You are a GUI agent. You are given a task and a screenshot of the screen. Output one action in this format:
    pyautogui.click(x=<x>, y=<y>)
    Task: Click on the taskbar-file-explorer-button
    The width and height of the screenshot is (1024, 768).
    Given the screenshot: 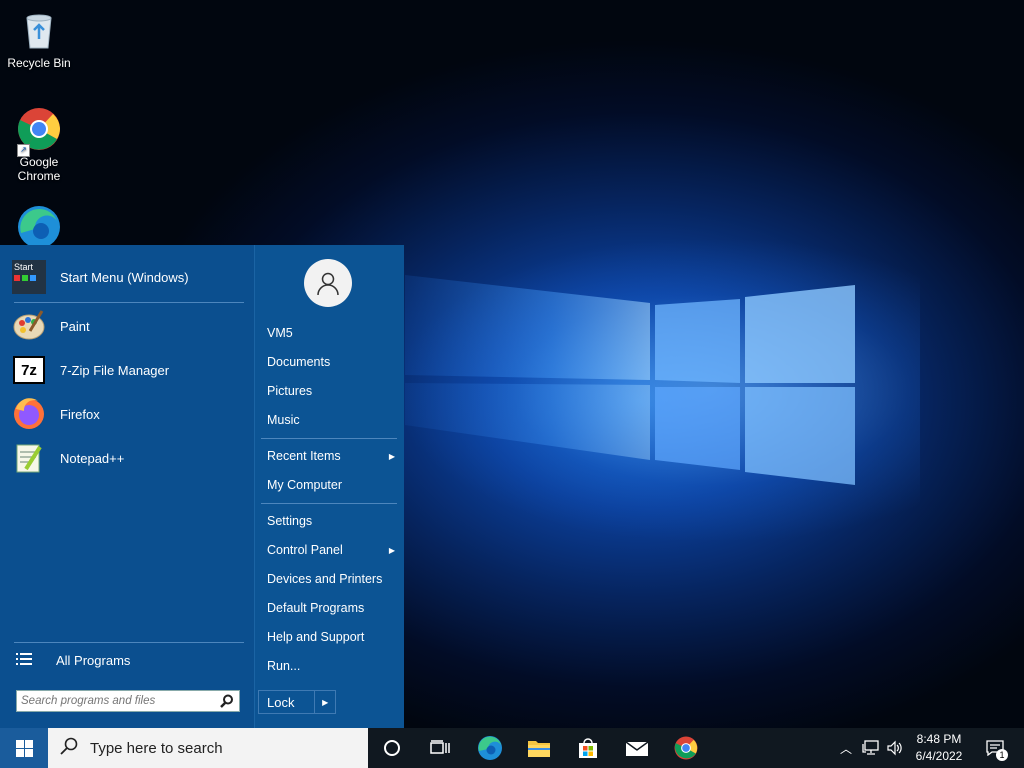 What is the action you would take?
    pyautogui.click(x=539, y=748)
    